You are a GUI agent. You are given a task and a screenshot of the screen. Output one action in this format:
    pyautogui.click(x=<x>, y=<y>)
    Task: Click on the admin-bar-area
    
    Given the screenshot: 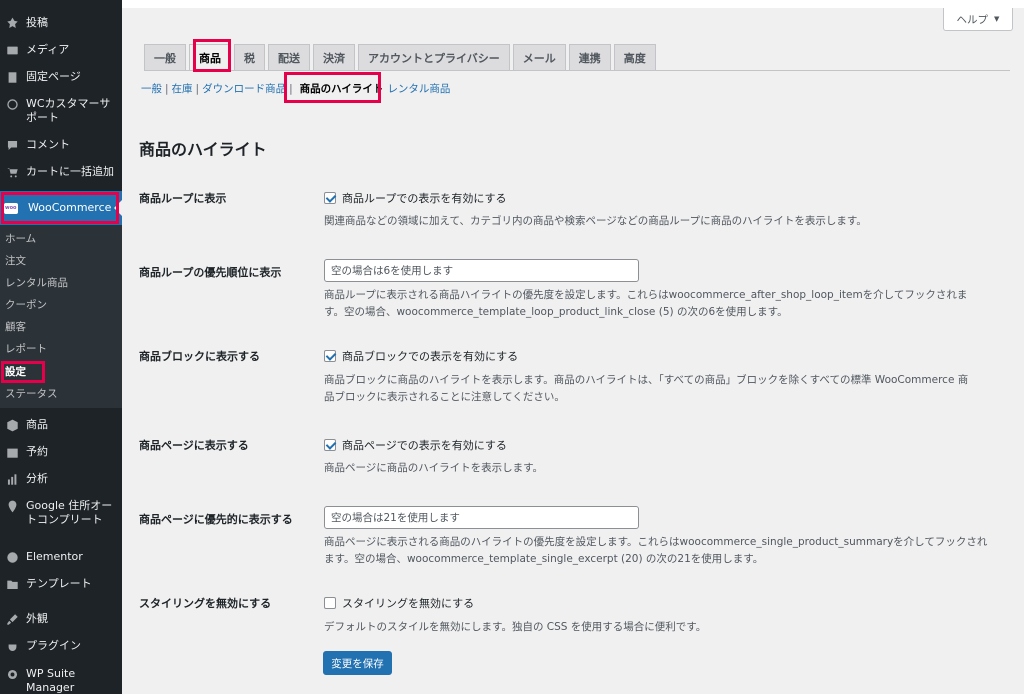 What is the action you would take?
    pyautogui.click(x=573, y=4)
    